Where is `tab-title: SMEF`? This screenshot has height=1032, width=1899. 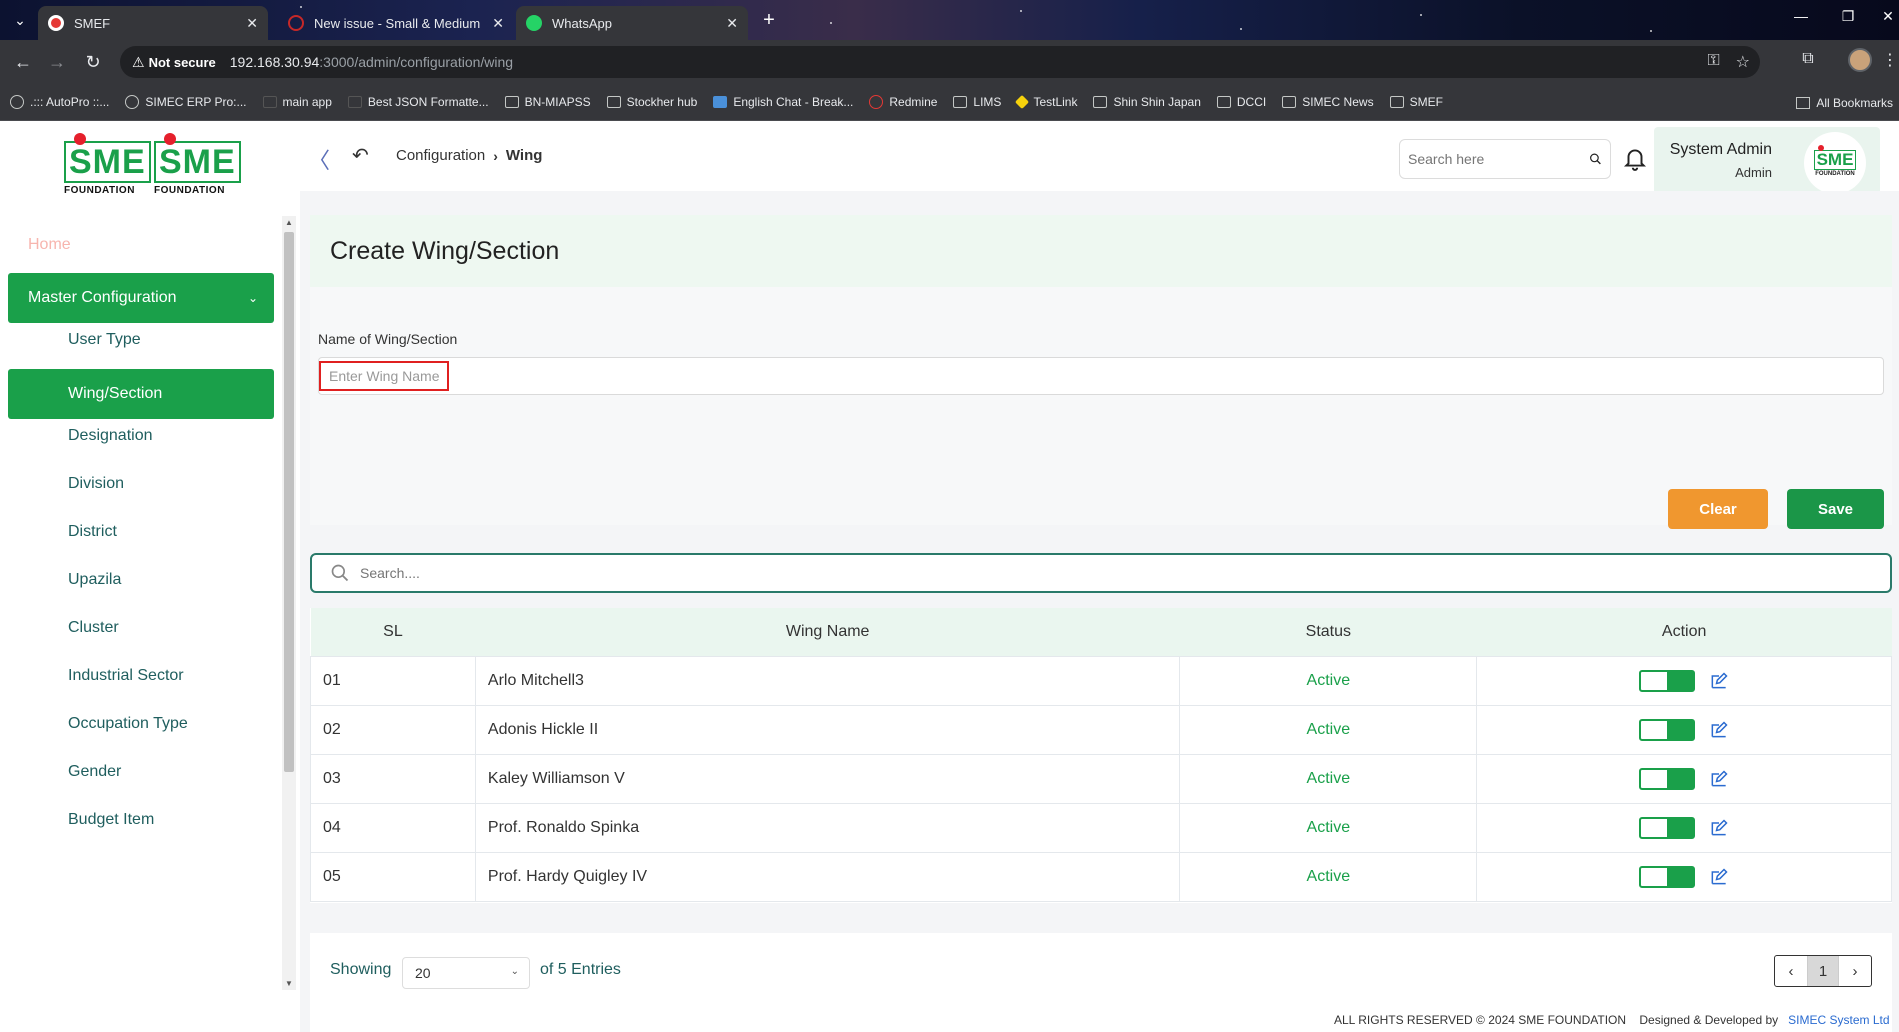
tab-title: SMEF is located at coordinates (92, 23).